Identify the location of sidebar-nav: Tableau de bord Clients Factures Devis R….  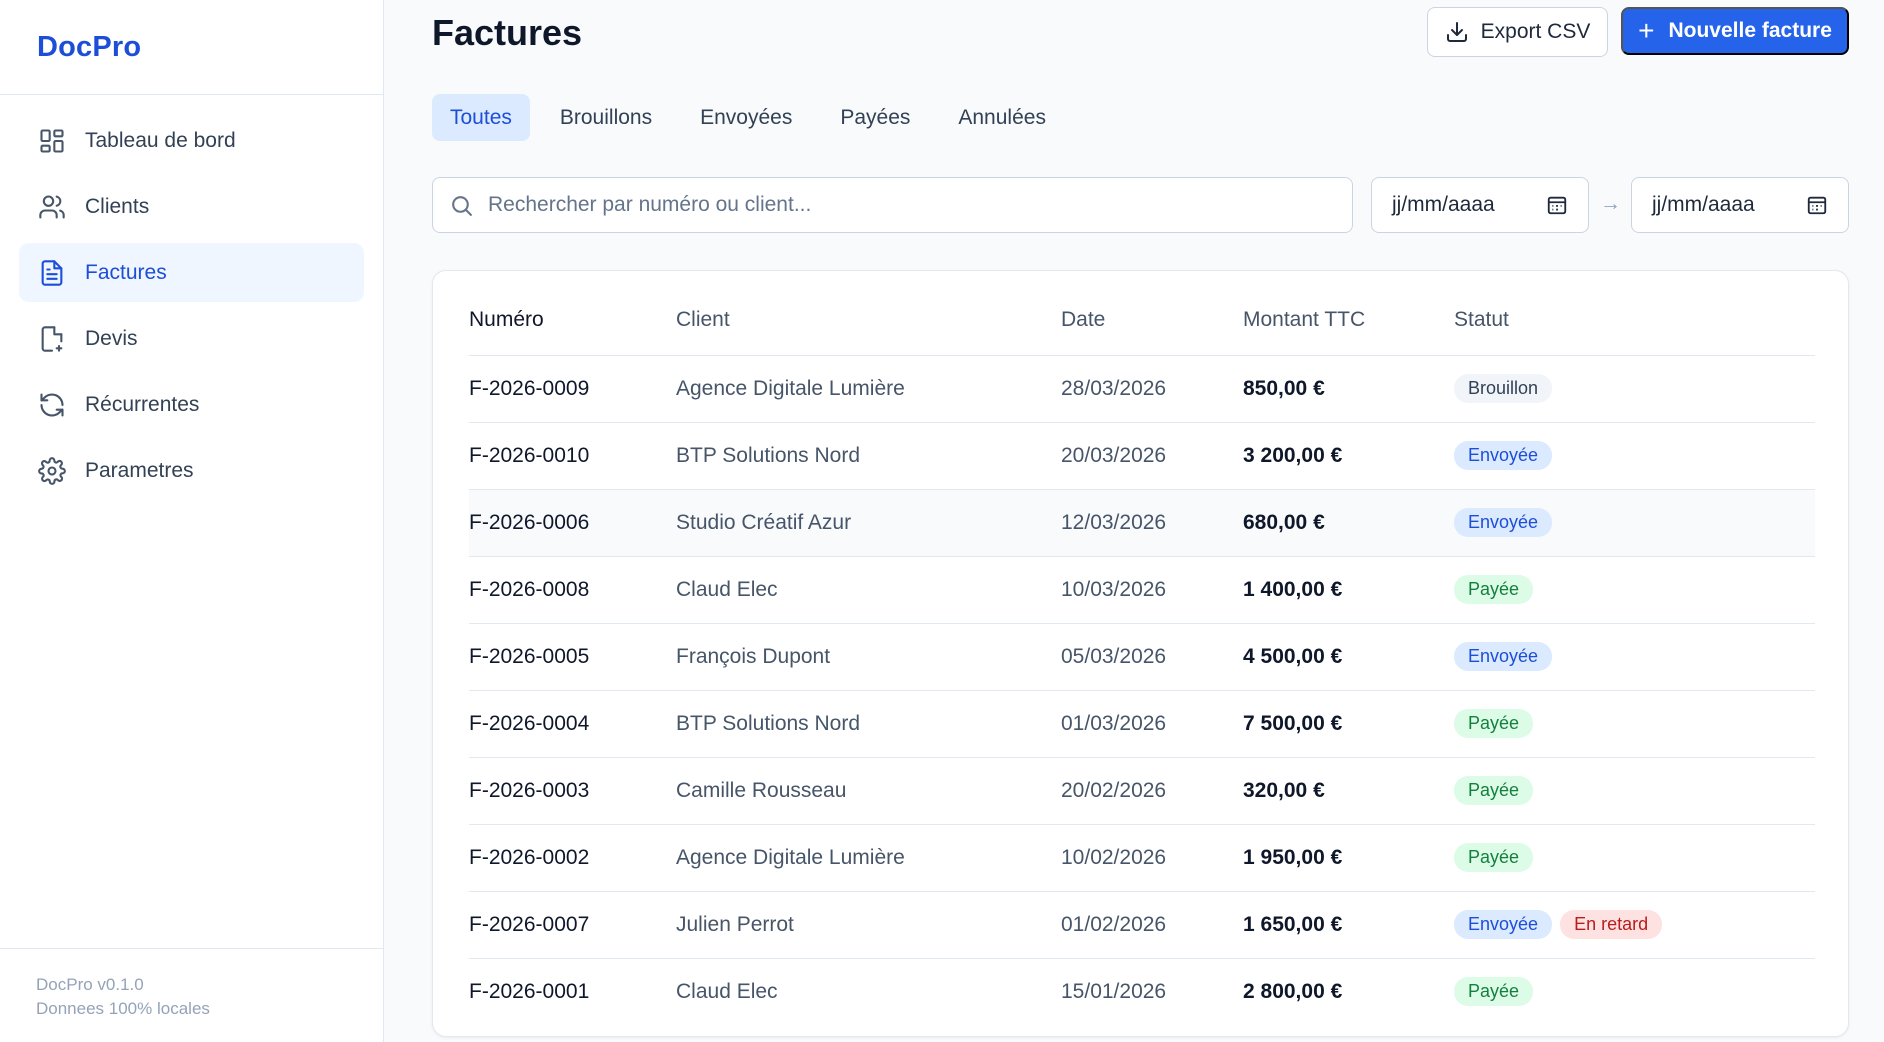
(191, 297).